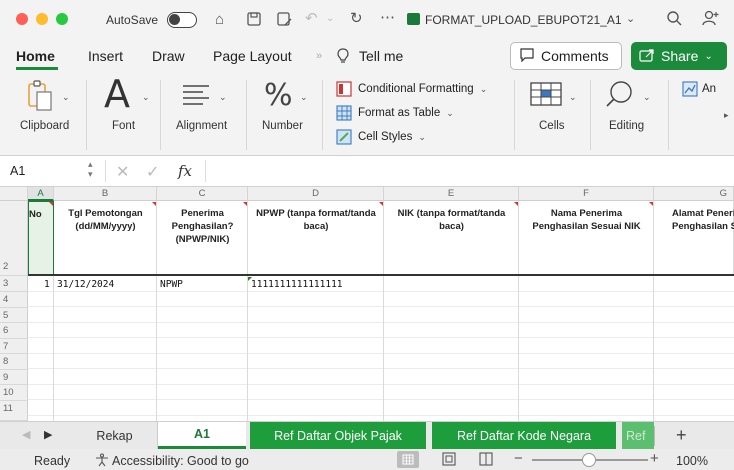 Image resolution: width=734 pixels, height=470 pixels. Describe the element at coordinates (638, 435) in the screenshot. I see `sheet-tab-ref-partial: Ref` at that location.